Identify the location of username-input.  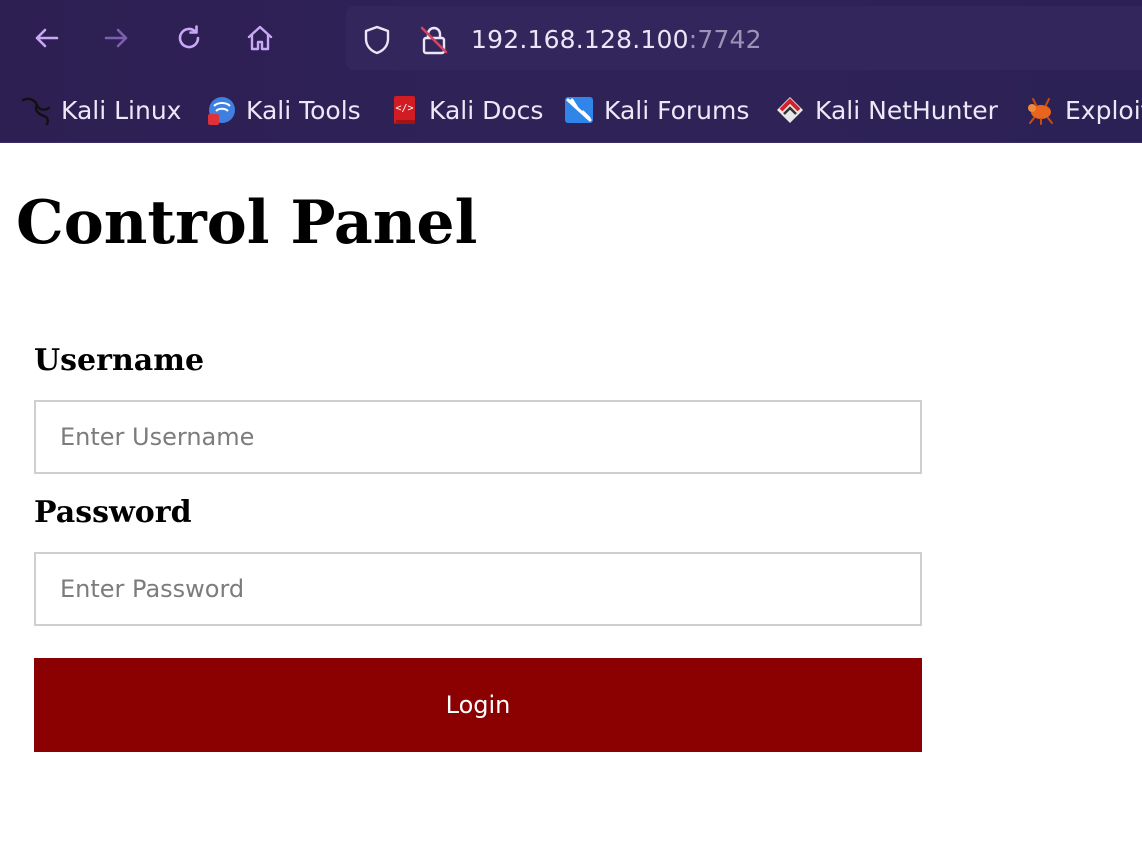
(478, 437).